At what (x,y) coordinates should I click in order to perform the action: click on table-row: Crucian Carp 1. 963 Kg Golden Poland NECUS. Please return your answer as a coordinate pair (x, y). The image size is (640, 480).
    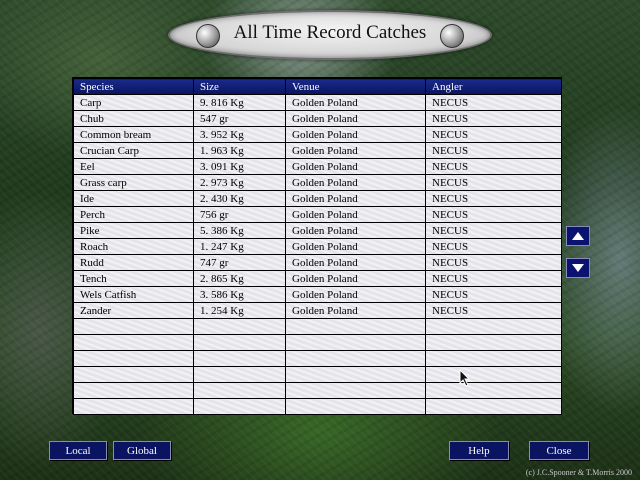
    Looking at the image, I should click on (317, 150).